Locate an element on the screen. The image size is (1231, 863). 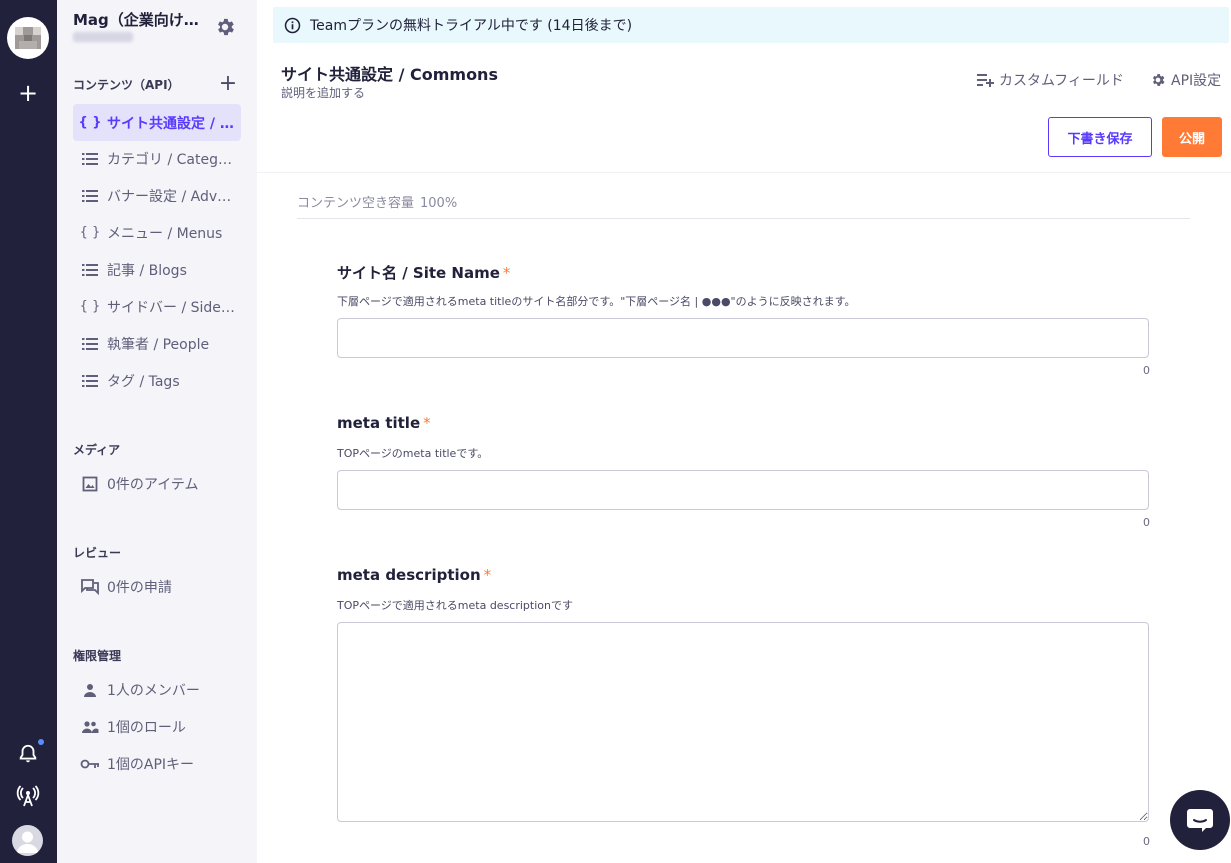
sidebar-item-label: 1個のAPIキー is located at coordinates (151, 764).